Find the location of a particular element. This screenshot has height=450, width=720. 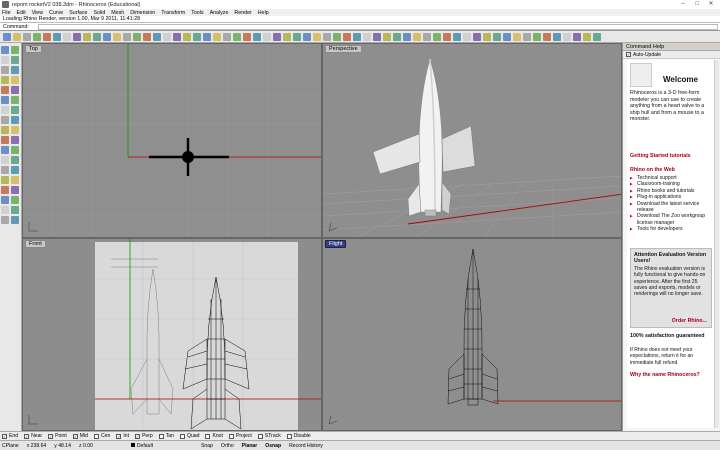

osnap-point: ✓ Point is located at coordinates (57, 436).